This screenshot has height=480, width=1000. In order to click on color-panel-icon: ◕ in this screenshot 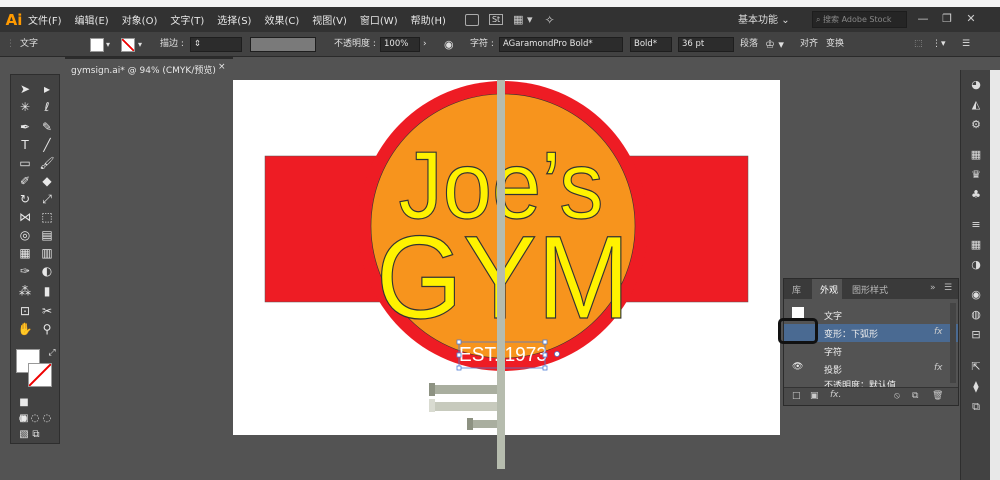, I will do `click(976, 85)`.